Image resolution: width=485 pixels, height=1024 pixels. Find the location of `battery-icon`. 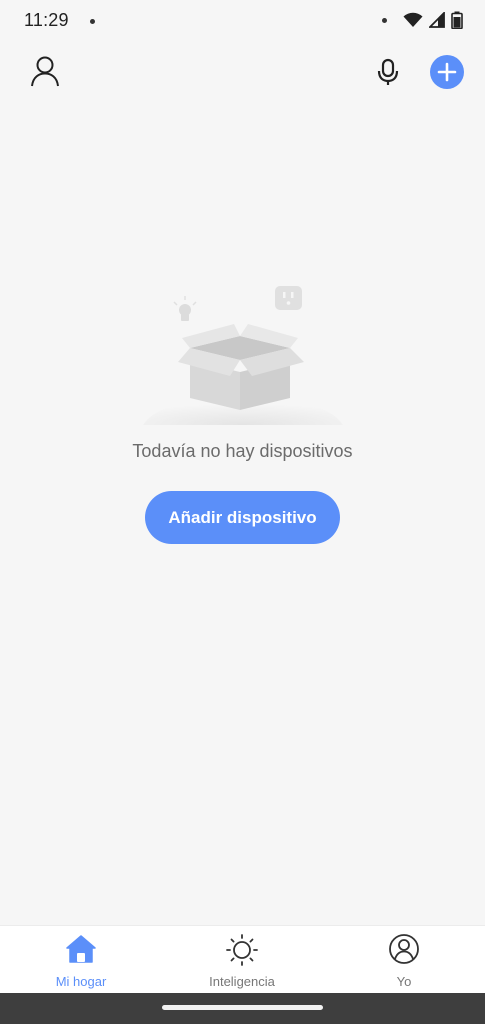

battery-icon is located at coordinates (457, 20).